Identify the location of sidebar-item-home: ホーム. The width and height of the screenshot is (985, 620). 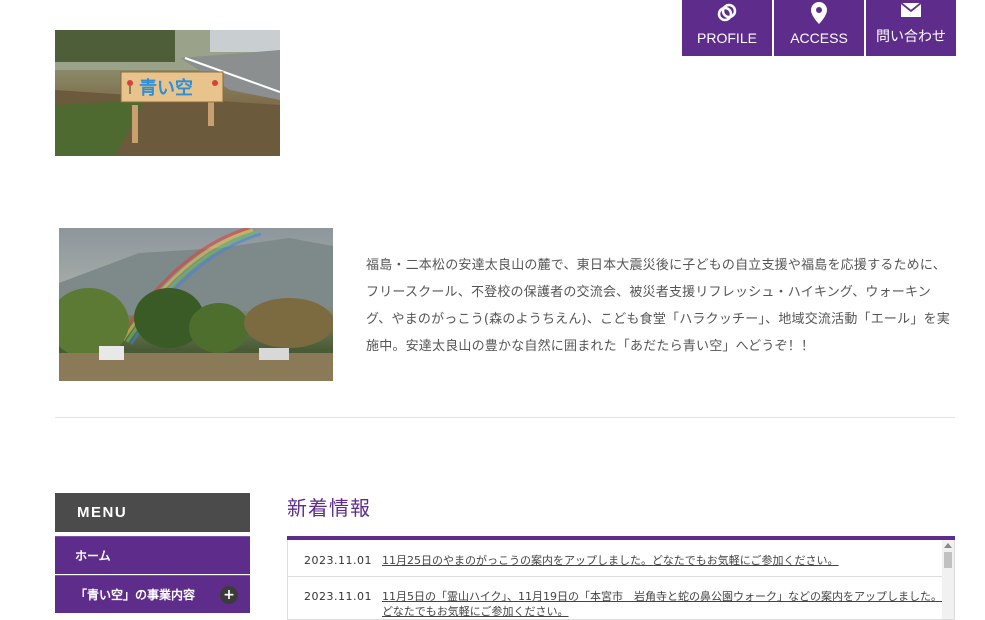
(152, 555).